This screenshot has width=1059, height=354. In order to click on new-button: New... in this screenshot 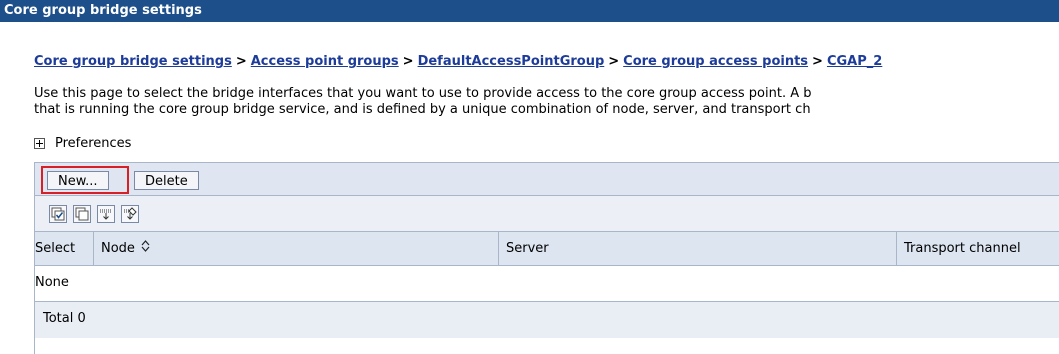, I will do `click(78, 180)`.